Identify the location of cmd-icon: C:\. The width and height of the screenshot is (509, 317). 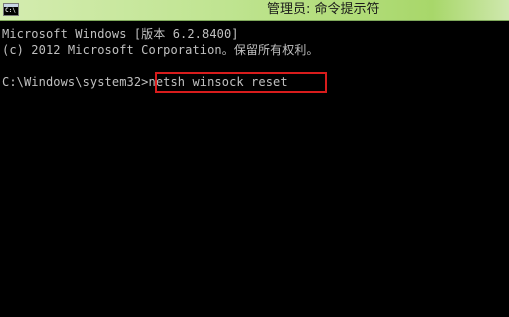
(11, 9).